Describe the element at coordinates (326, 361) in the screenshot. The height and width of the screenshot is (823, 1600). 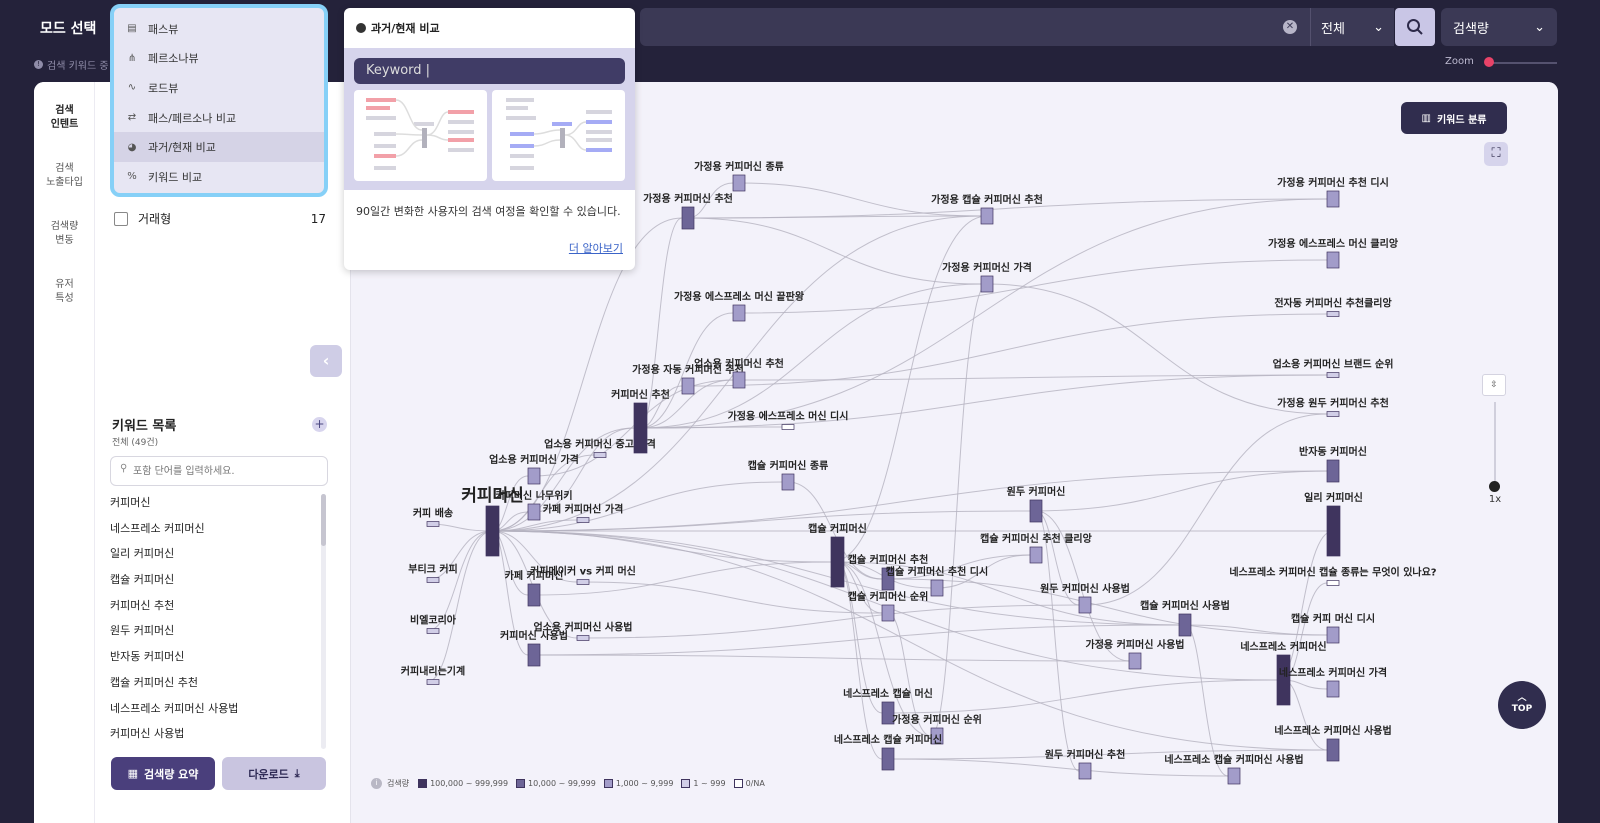
I see `collapse-sidebar-button: ‹` at that location.